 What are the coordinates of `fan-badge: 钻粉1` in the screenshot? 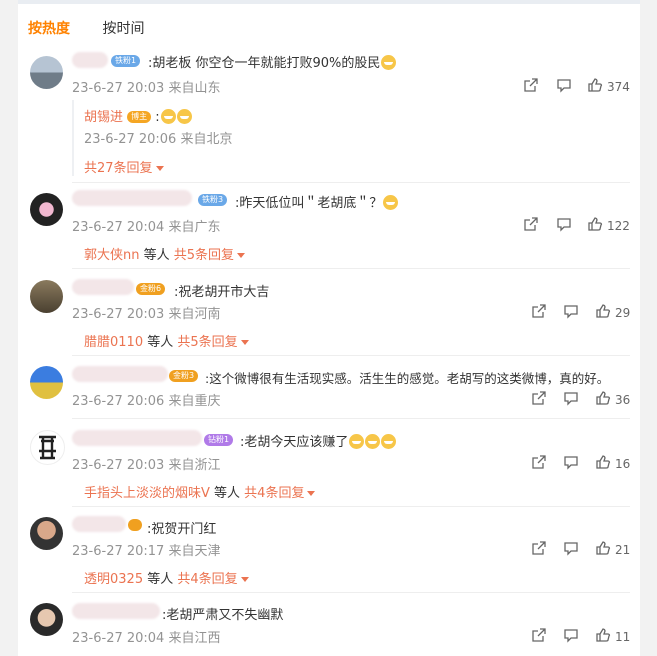 It's located at (219, 440).